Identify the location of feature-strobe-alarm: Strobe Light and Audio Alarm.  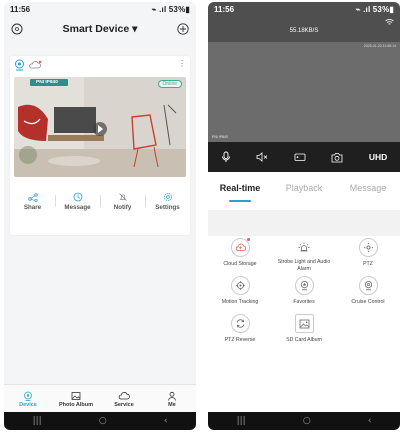
(304, 255).